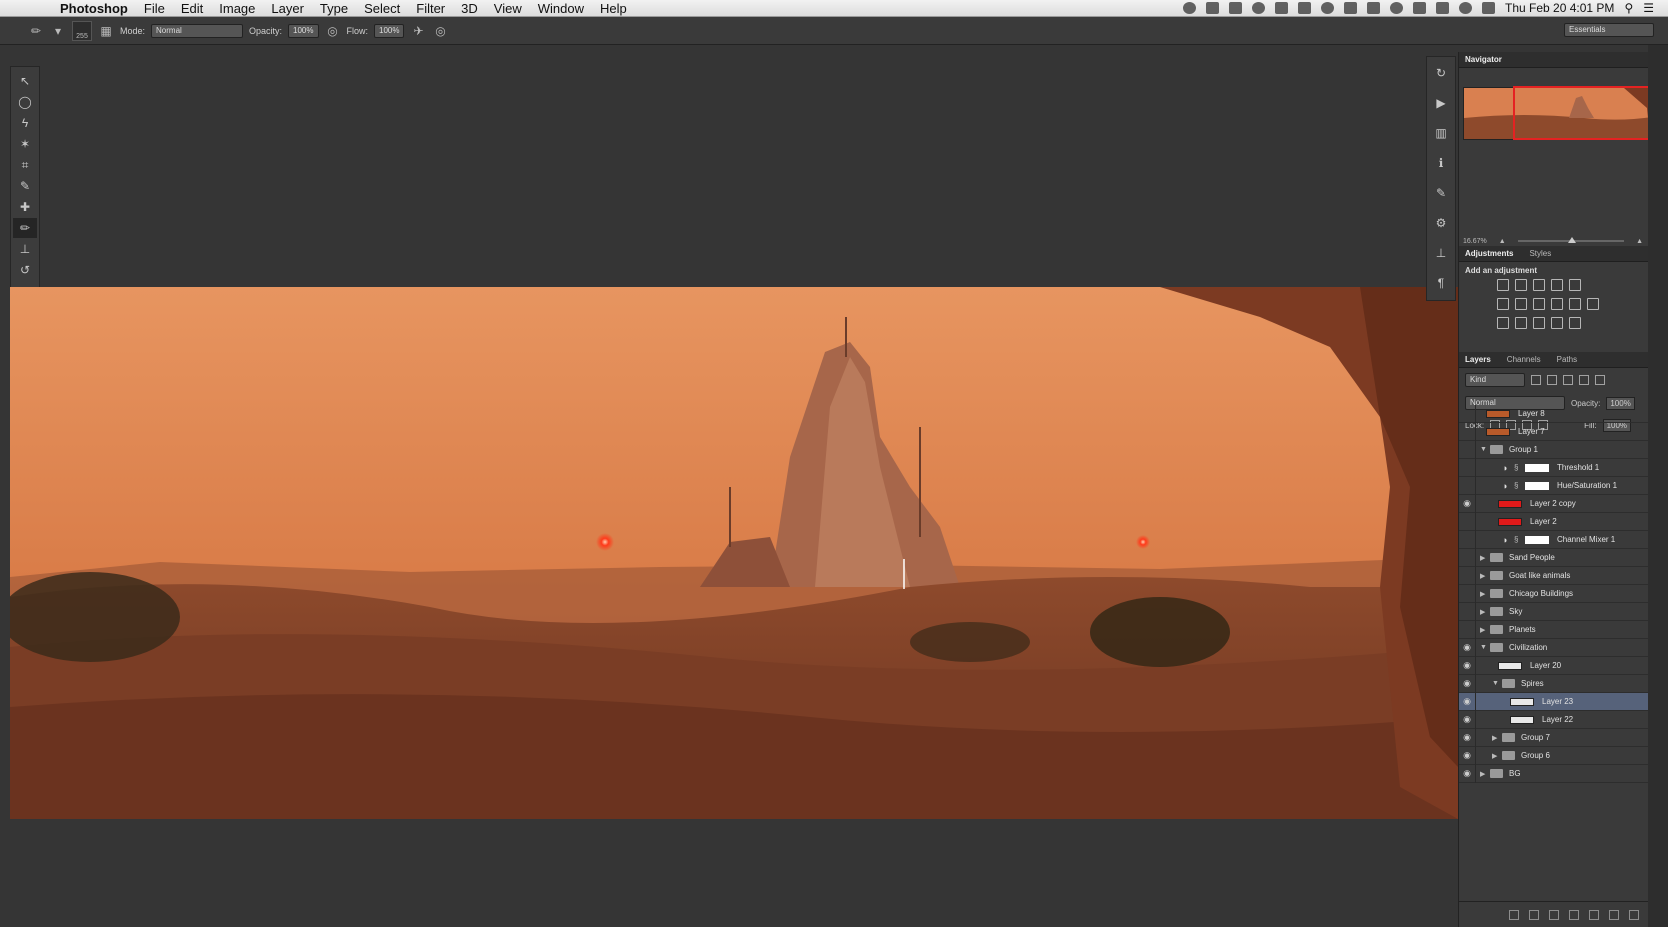 This screenshot has height=927, width=1668. I want to click on layer-row: ◉ Layer 22, so click(1554, 719).